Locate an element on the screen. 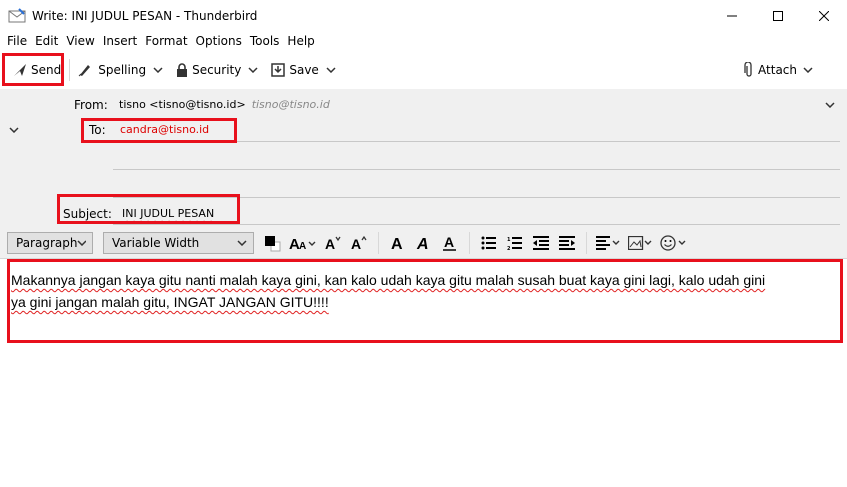 The width and height of the screenshot is (847, 487). from-label: From: is located at coordinates (91, 105).